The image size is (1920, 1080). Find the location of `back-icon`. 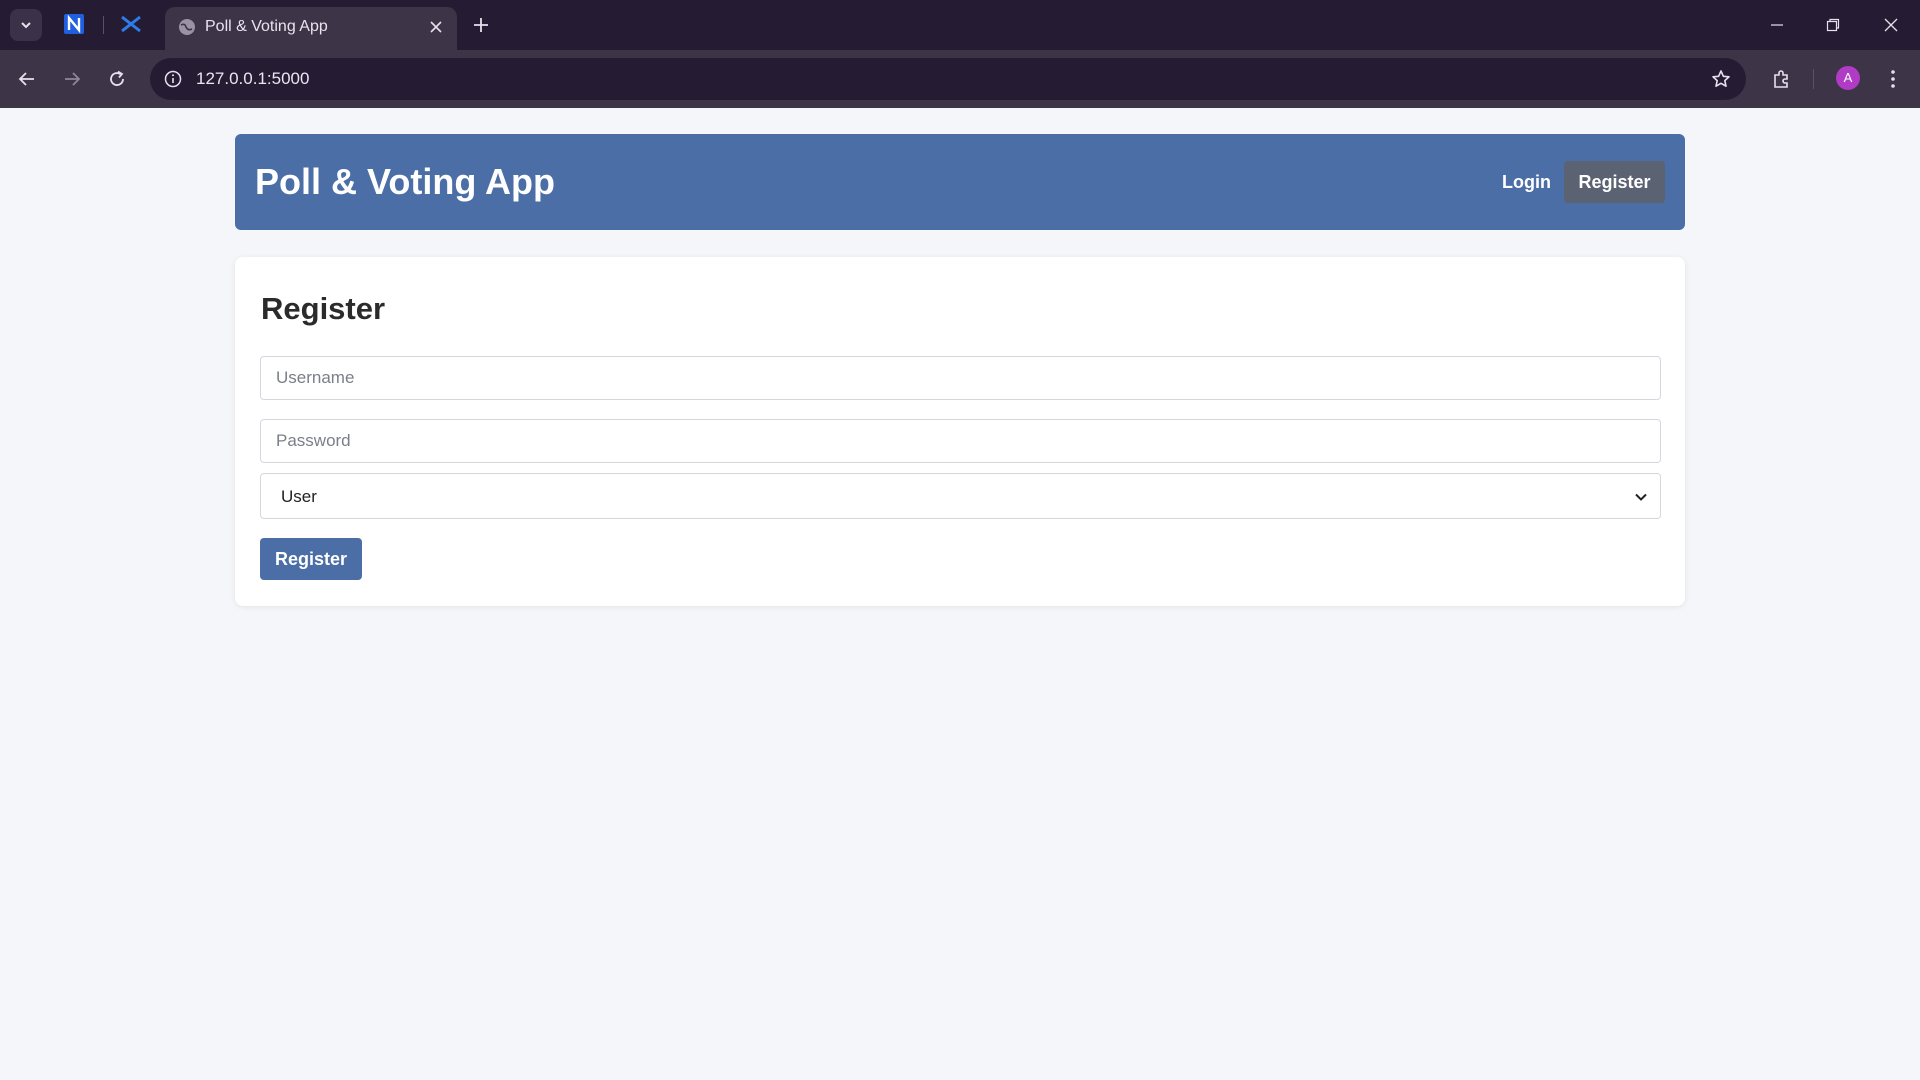

back-icon is located at coordinates (26, 79).